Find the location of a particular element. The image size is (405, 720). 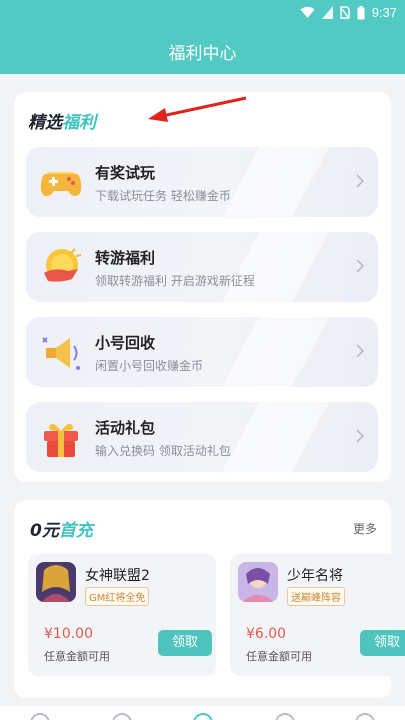

section-title-part2: 首充 is located at coordinates (75, 531).